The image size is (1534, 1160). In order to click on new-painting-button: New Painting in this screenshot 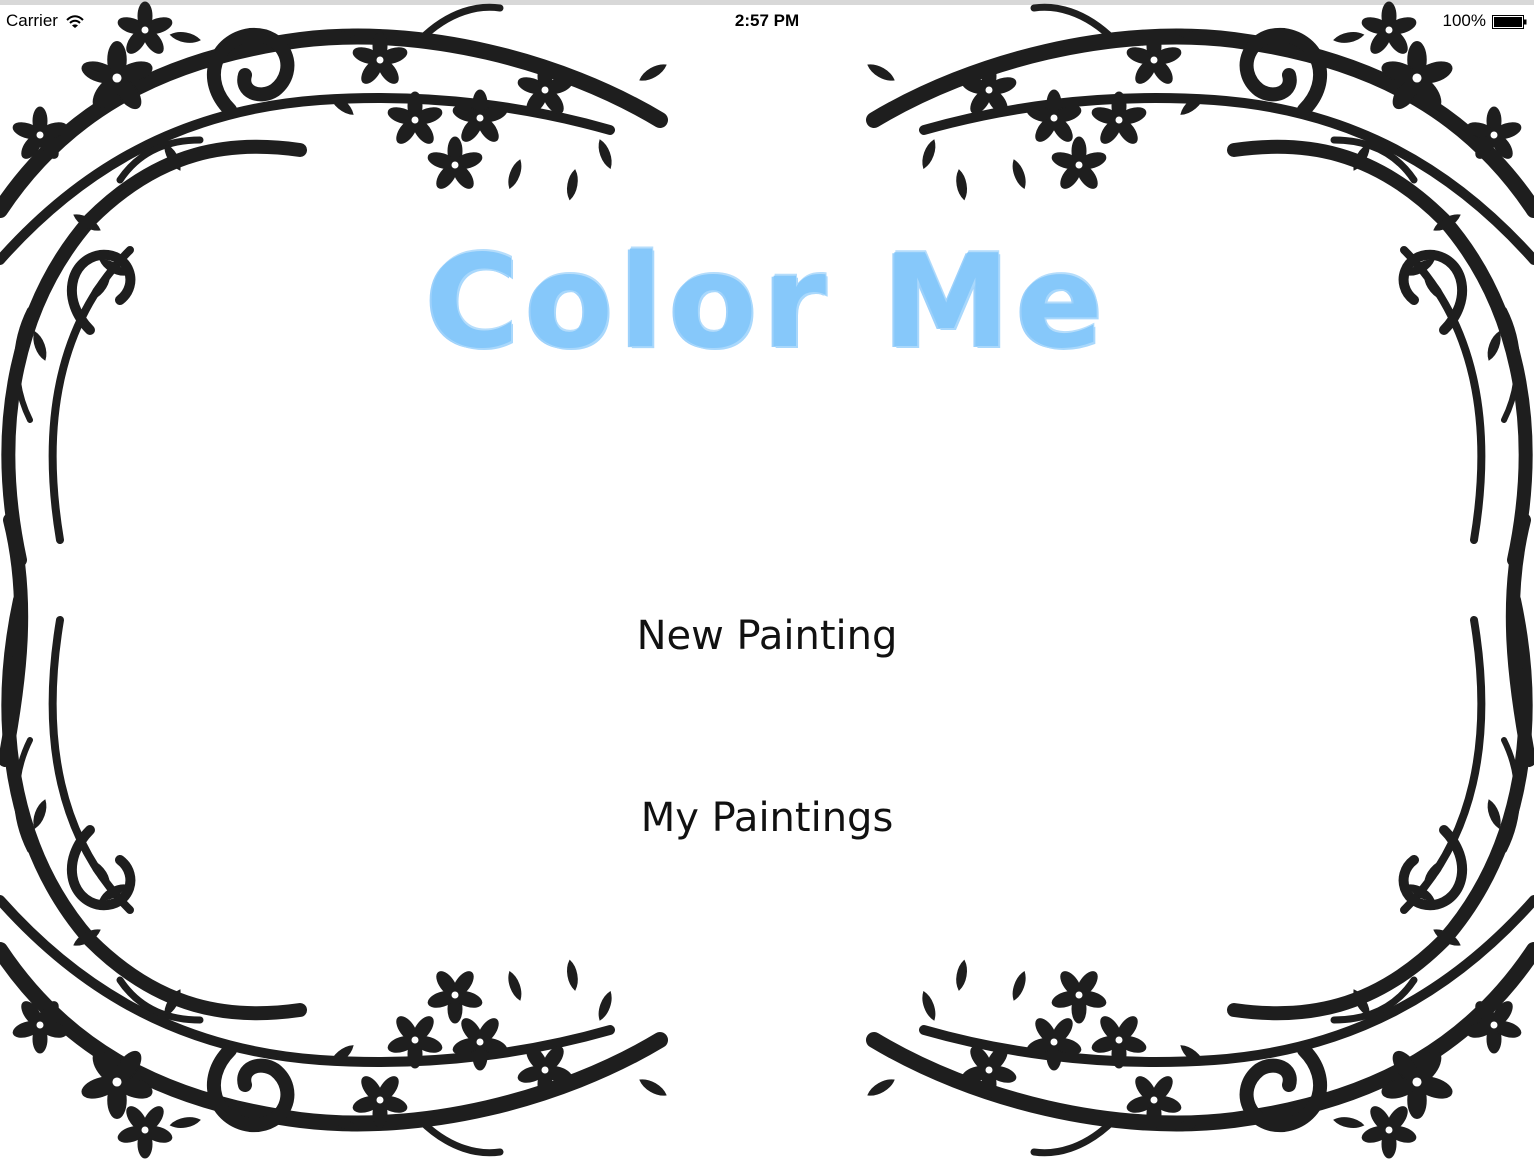, I will do `click(767, 635)`.